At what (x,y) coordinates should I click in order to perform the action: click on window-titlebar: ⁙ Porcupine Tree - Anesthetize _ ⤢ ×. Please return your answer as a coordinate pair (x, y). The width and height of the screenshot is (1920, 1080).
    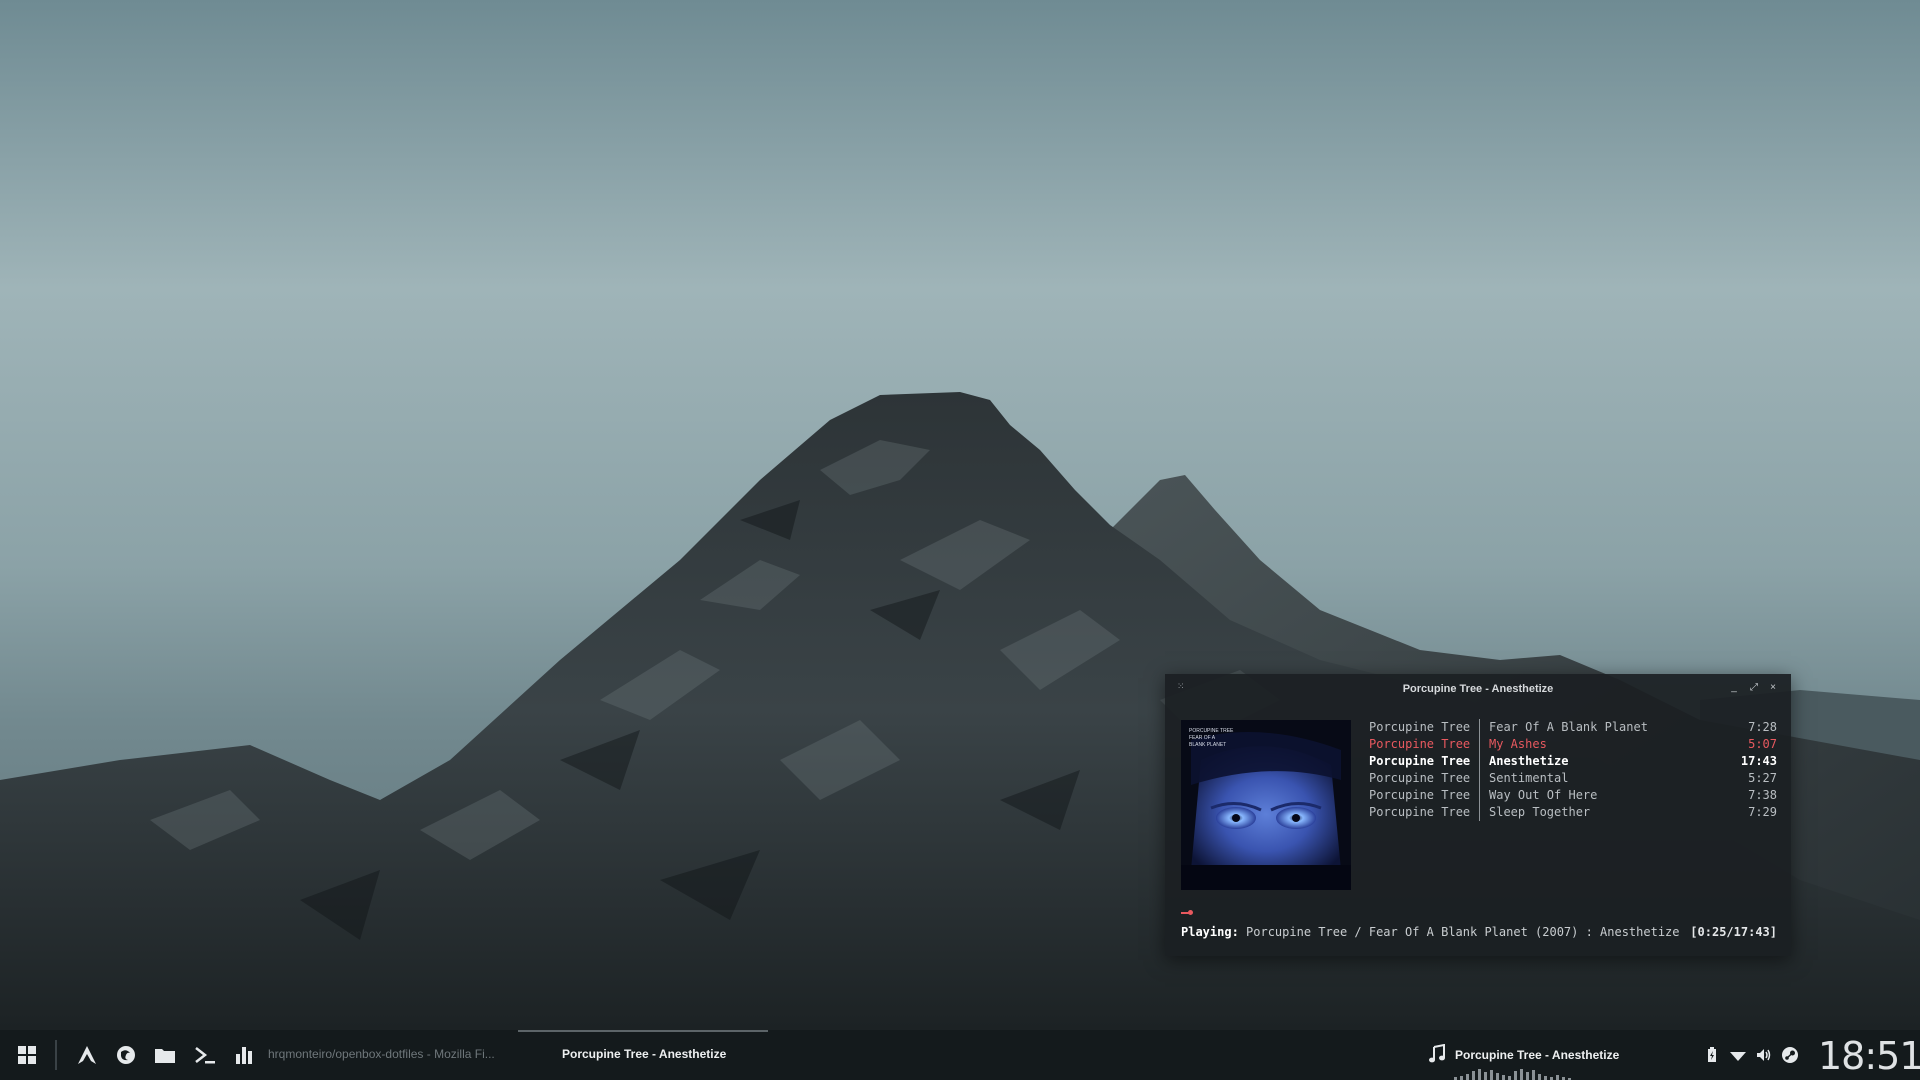
    Looking at the image, I should click on (1478, 689).